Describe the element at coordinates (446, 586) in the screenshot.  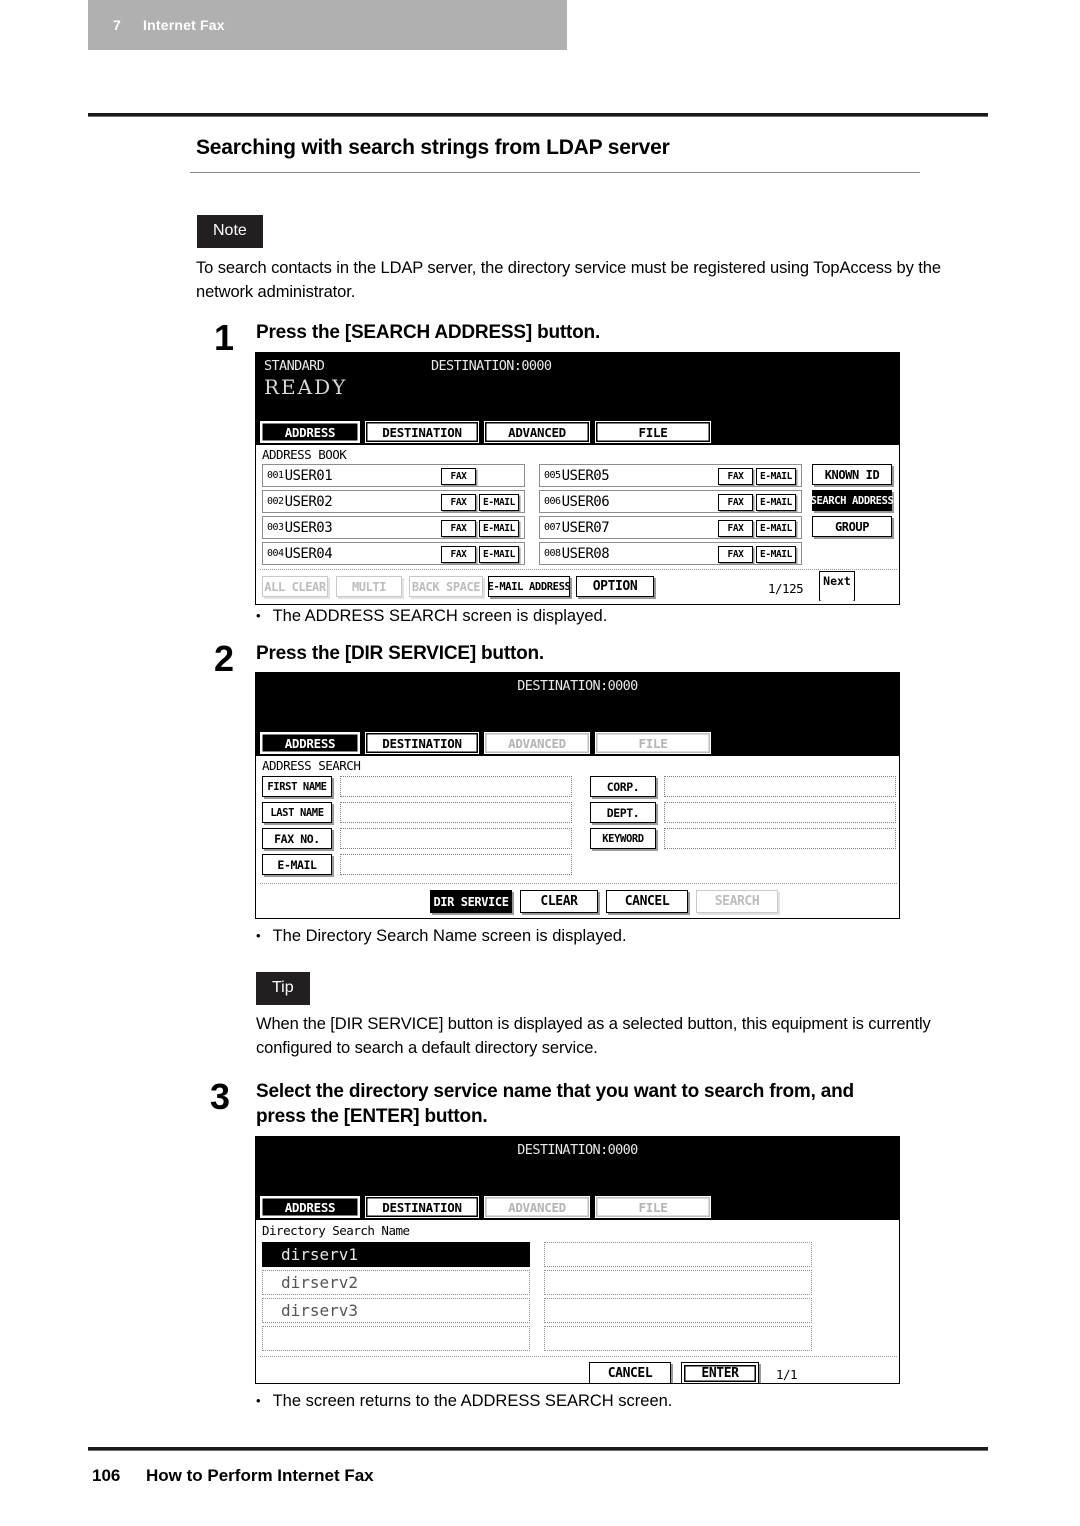
I see `back-space-button: BACK SPACE` at that location.